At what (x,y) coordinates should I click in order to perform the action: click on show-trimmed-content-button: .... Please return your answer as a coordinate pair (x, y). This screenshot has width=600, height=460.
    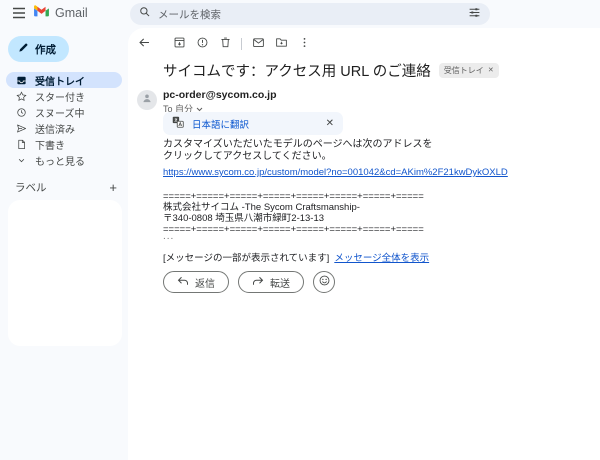
    Looking at the image, I should click on (168, 236).